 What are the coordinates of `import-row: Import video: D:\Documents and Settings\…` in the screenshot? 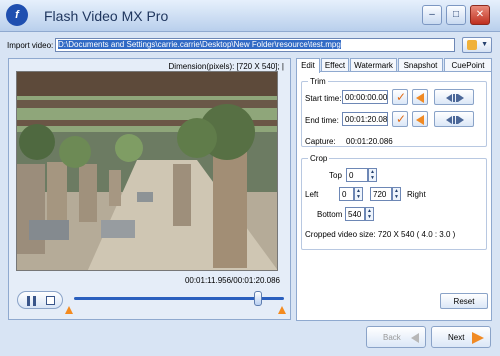 It's located at (250, 45).